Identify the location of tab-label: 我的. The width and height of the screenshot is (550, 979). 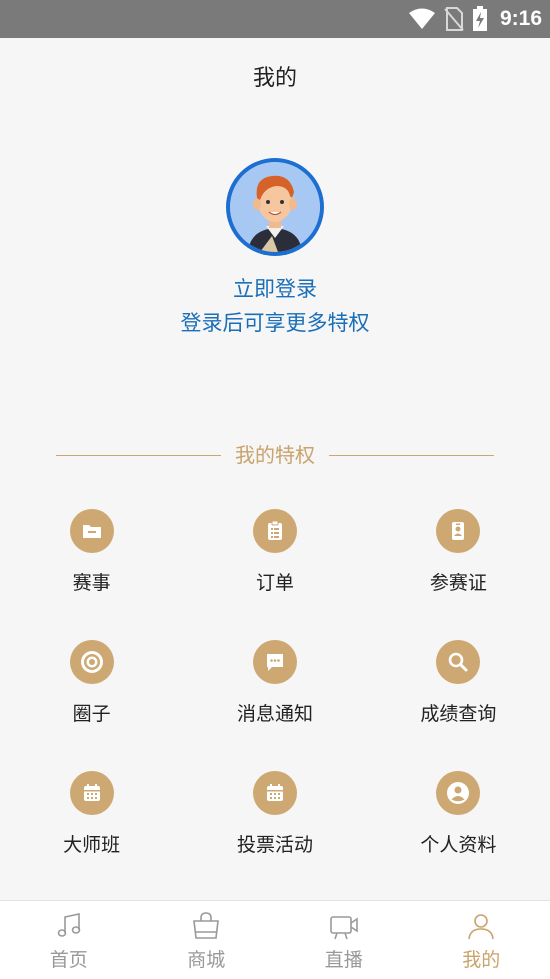
(481, 960).